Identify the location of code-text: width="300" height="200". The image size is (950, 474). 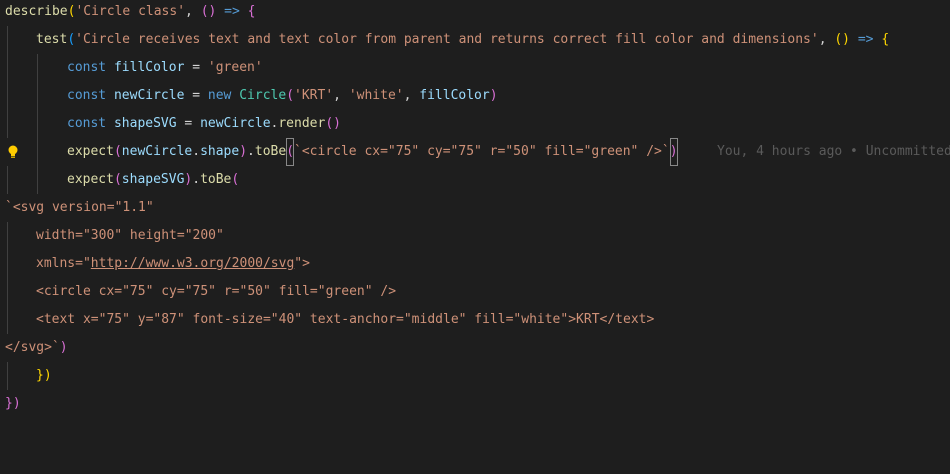
(130, 236).